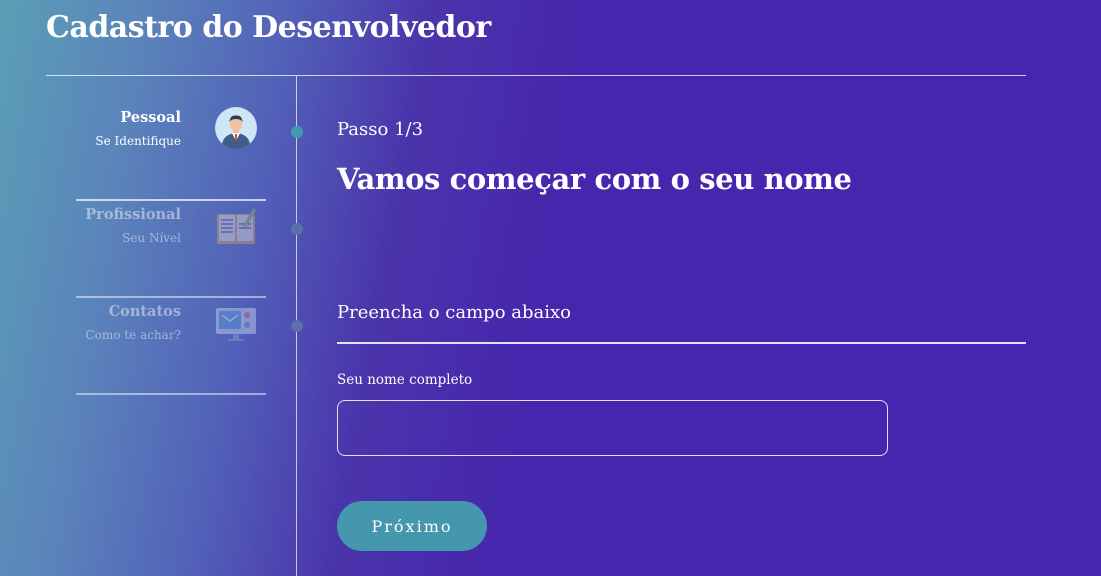  What do you see at coordinates (594, 179) in the screenshot?
I see `headline: Vamos começar com o seu nome` at bounding box center [594, 179].